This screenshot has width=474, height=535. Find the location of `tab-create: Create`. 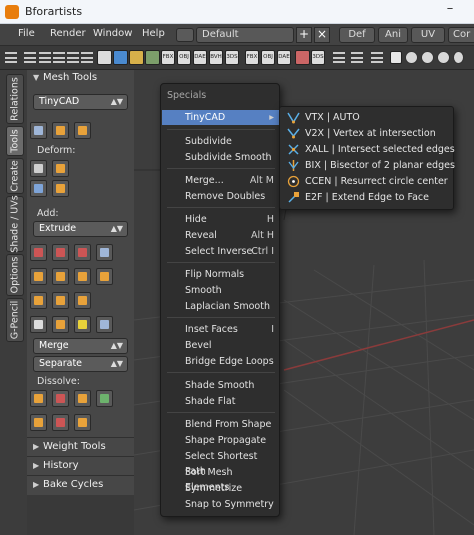

tab-create: Create is located at coordinates (15, 176).